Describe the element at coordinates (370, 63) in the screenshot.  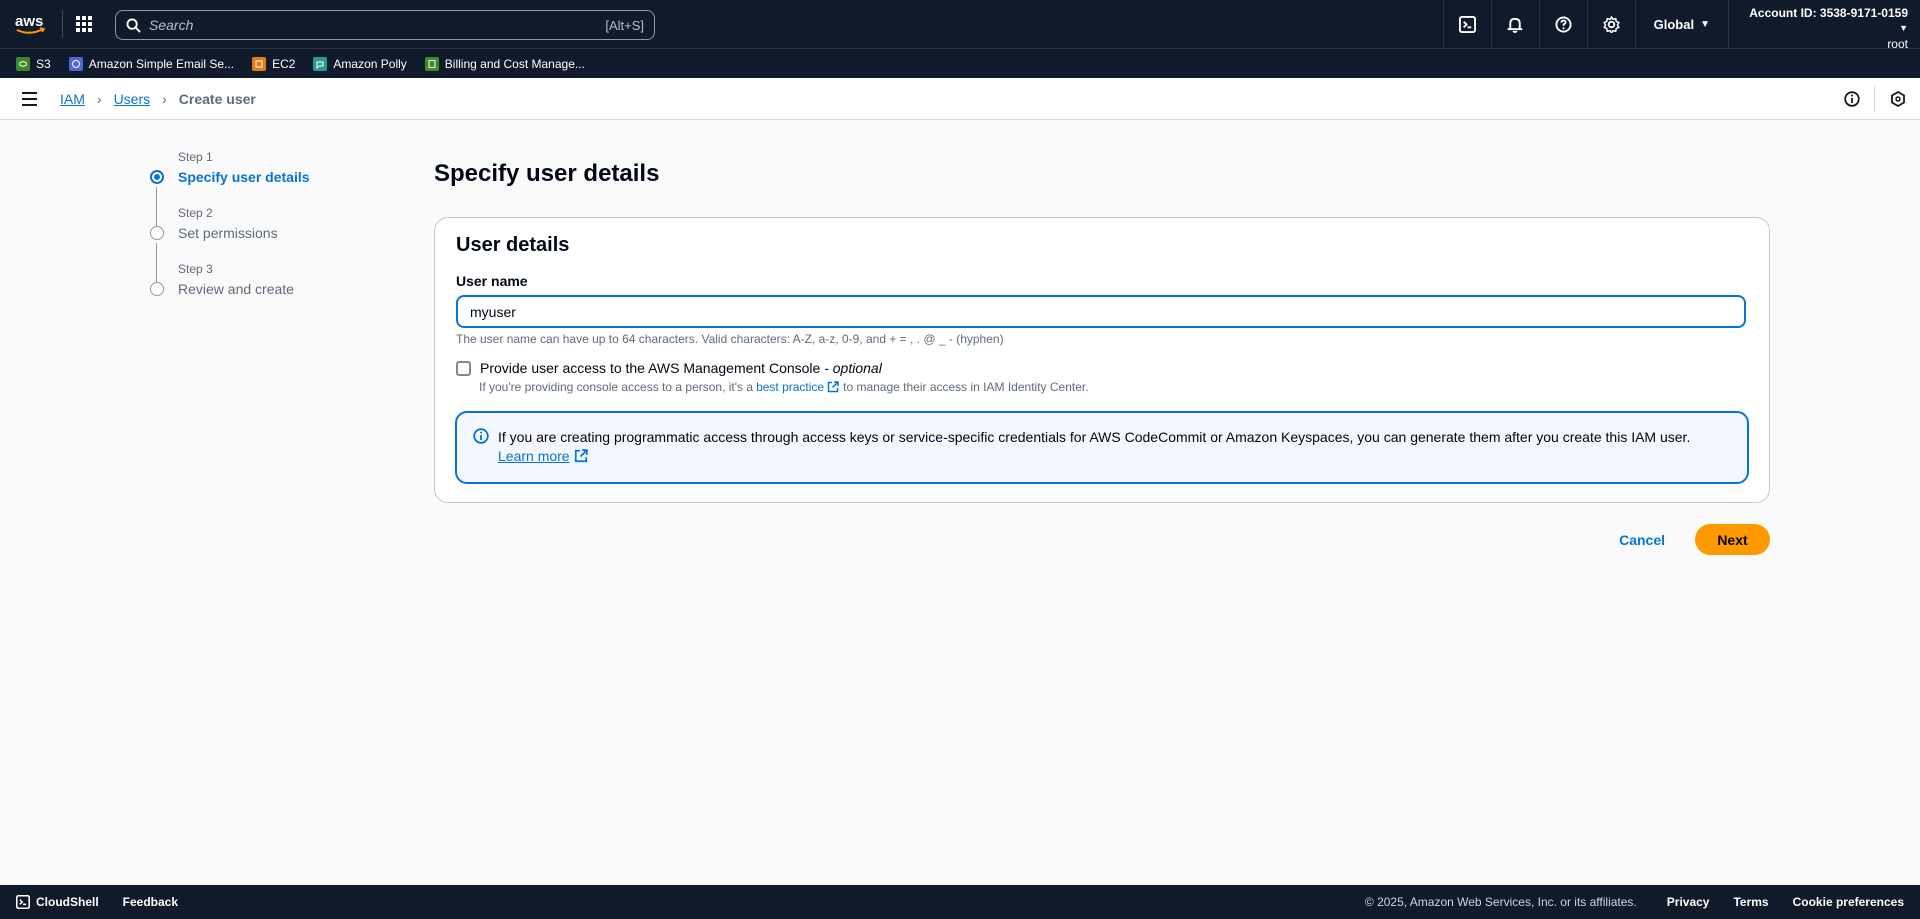
I see `favorite-label: Amazon Polly` at that location.